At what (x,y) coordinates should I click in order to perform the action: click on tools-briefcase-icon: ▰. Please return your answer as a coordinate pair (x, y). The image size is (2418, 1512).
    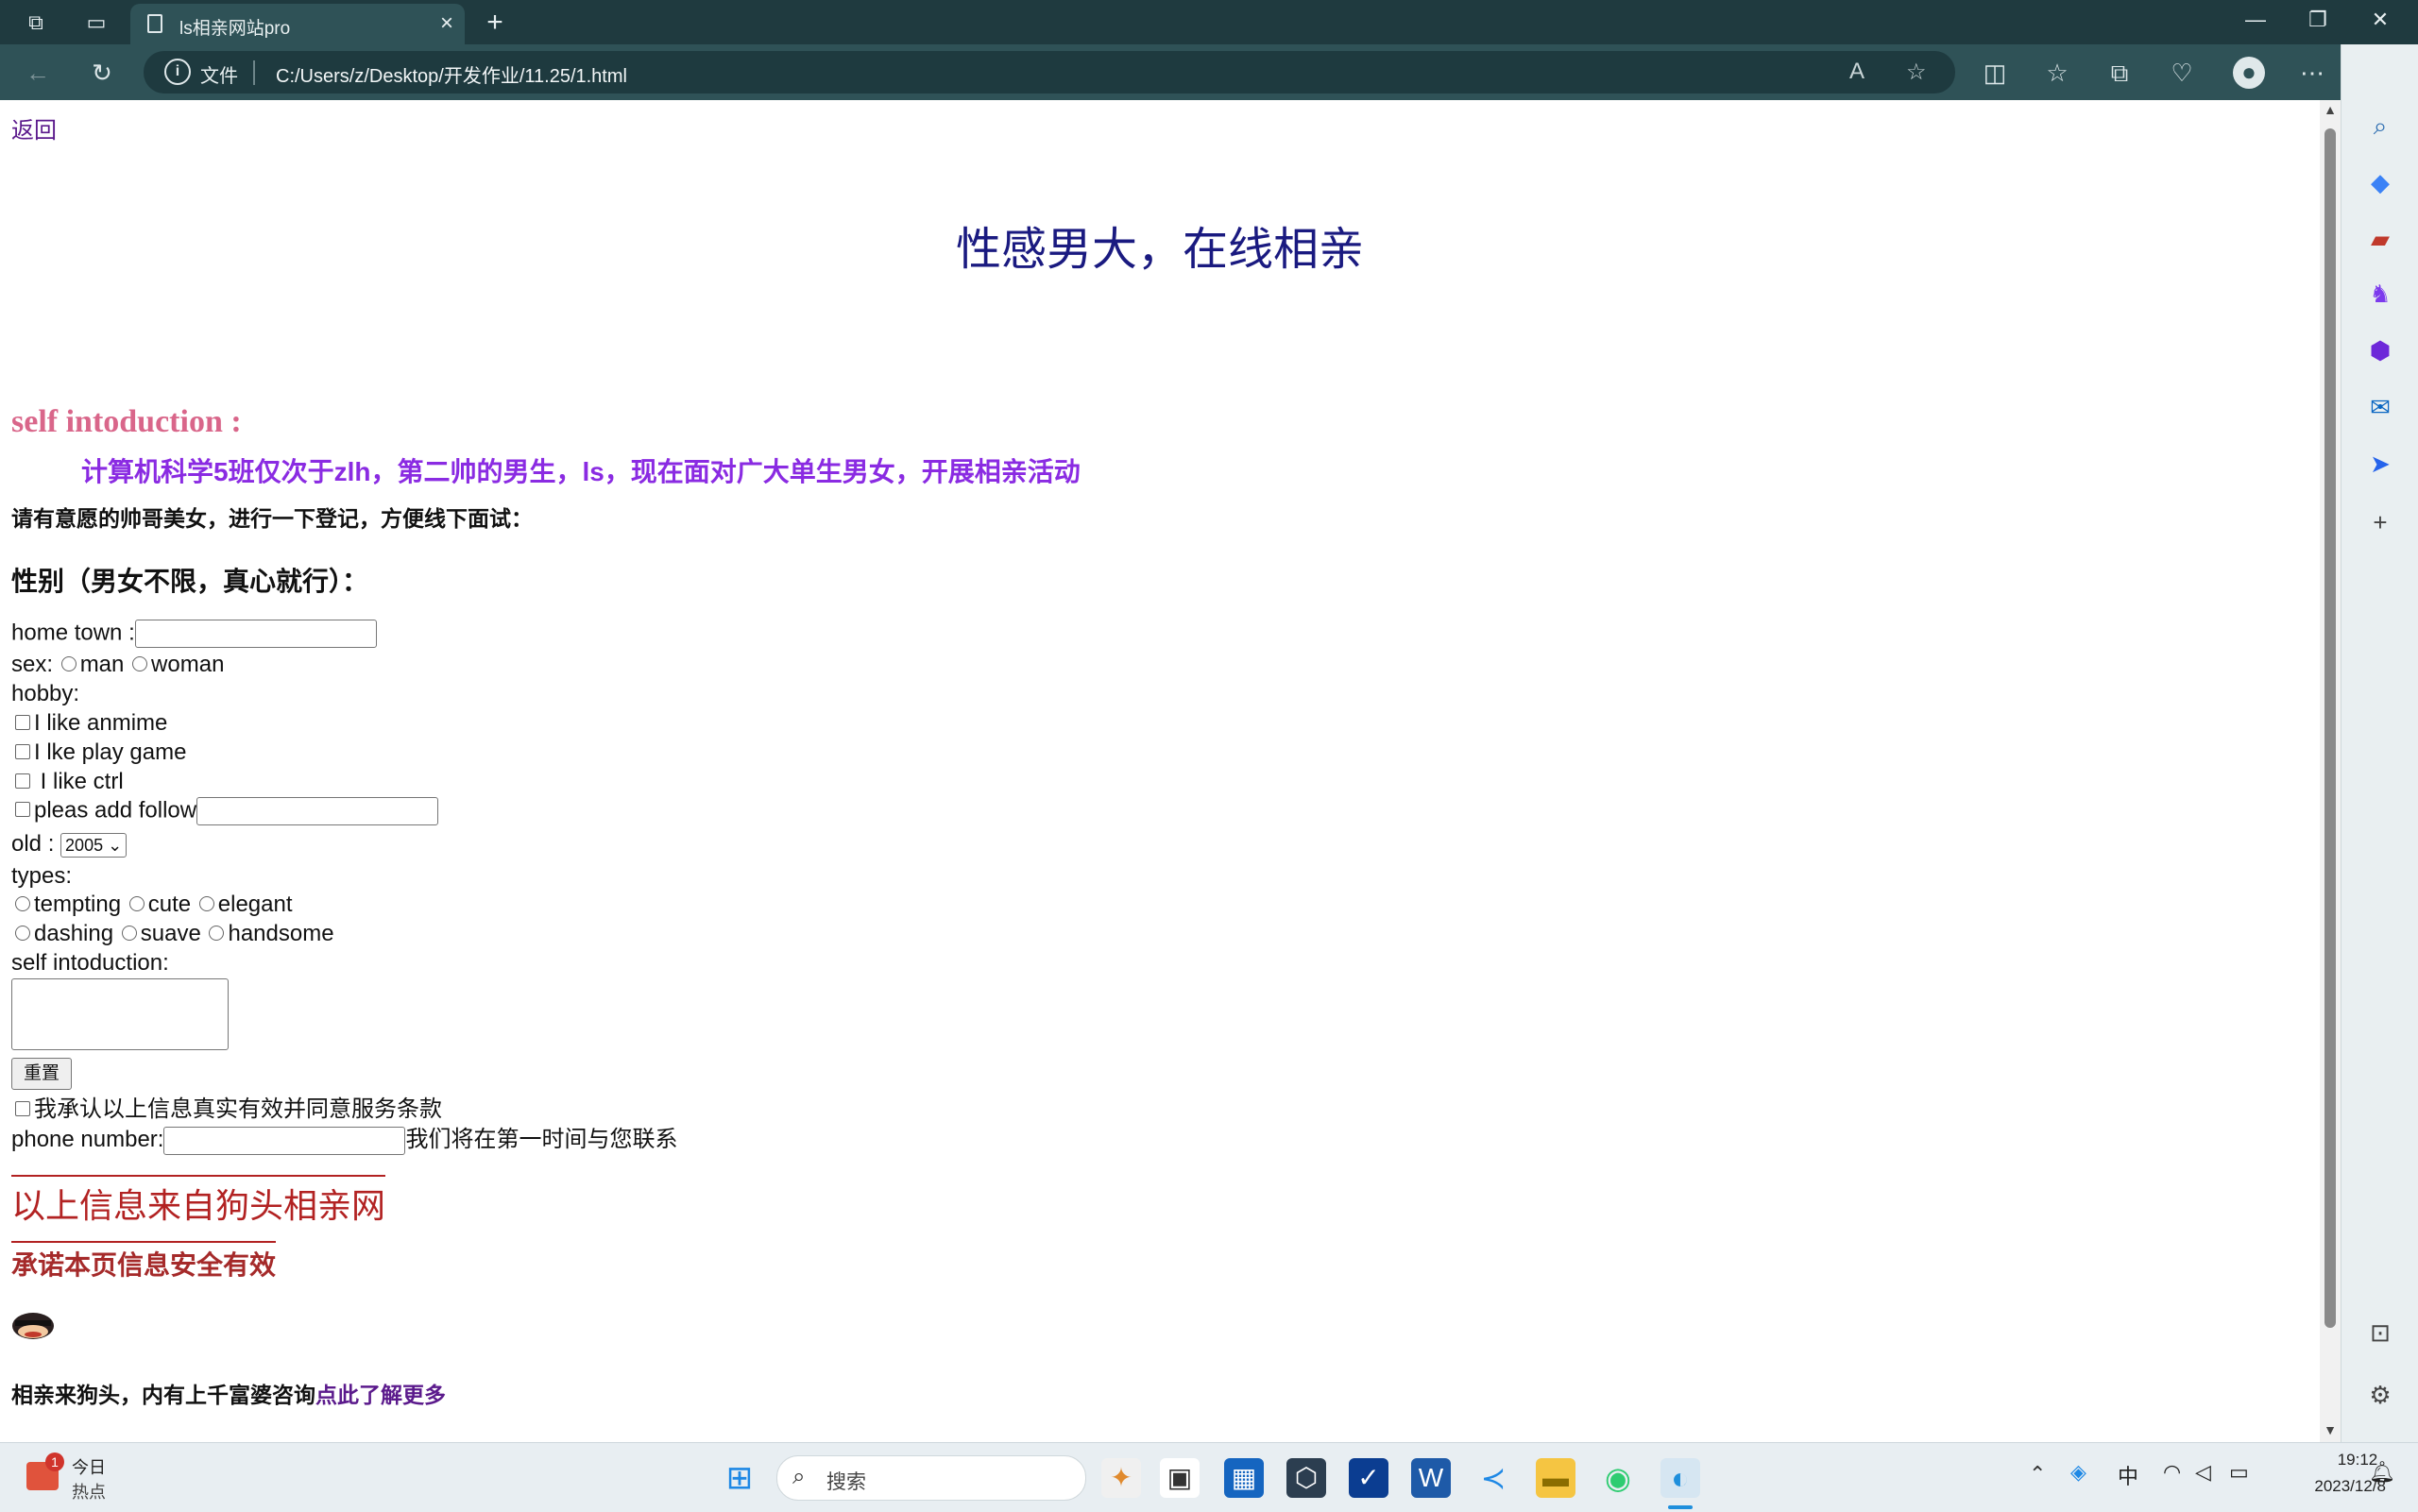
    Looking at the image, I should click on (2380, 239).